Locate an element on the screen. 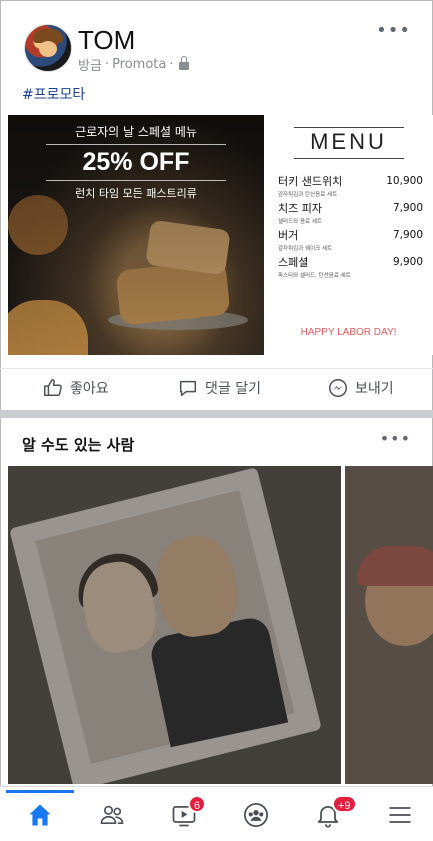  pymk-header: 알 수도 있는 사람 ••• is located at coordinates (216, 442).